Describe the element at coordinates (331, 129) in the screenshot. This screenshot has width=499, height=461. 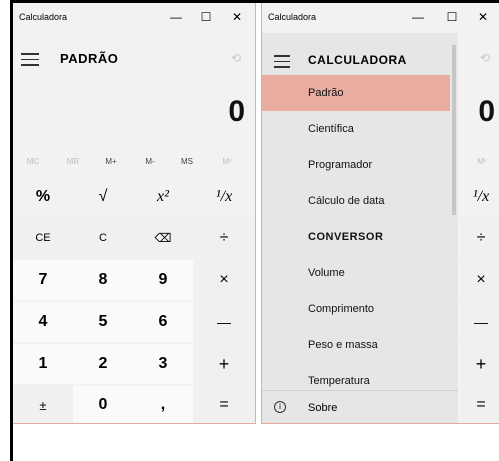
I see `menu-item-label: Científica` at that location.